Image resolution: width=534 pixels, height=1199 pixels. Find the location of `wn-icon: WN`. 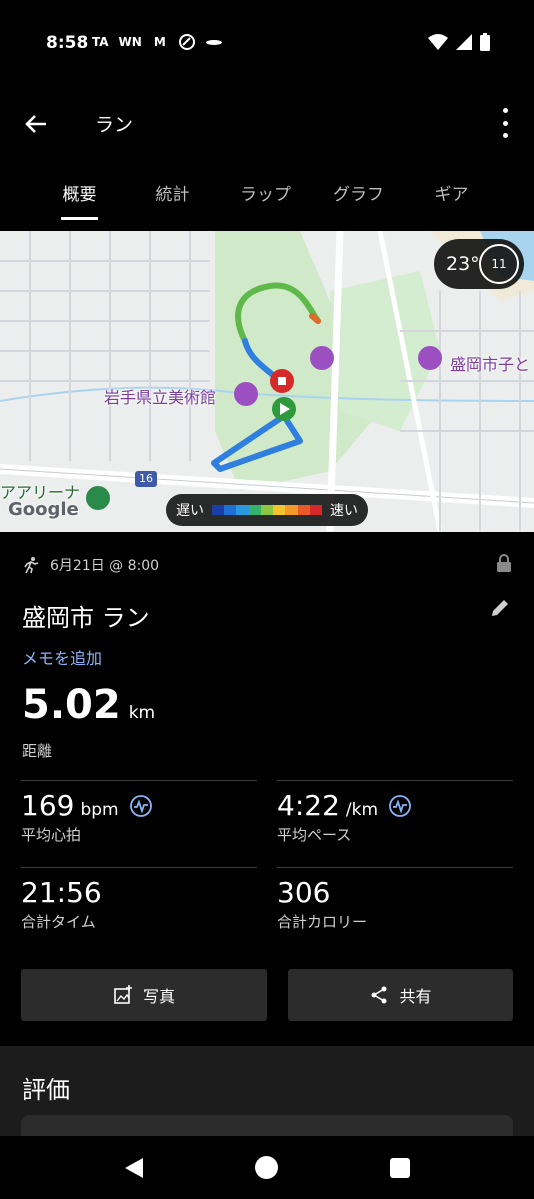

wn-icon: WN is located at coordinates (130, 42).